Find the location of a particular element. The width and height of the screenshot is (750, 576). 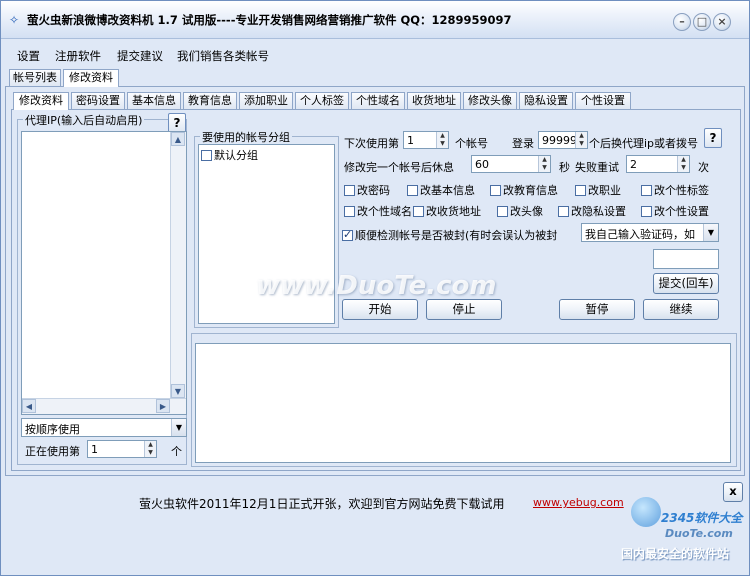

tab-education: 教育信息 is located at coordinates (210, 100).